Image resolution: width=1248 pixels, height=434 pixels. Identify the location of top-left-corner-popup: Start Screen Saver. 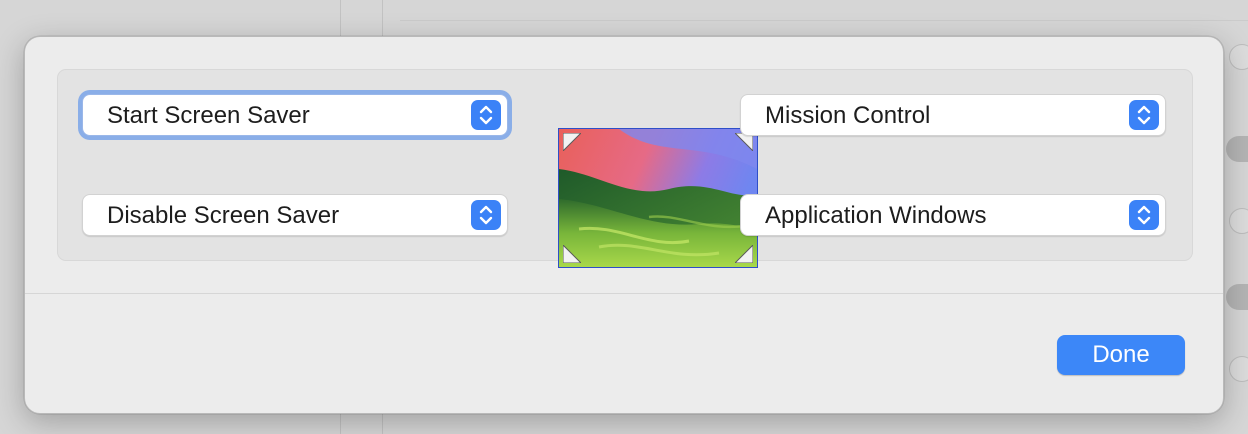
(295, 115).